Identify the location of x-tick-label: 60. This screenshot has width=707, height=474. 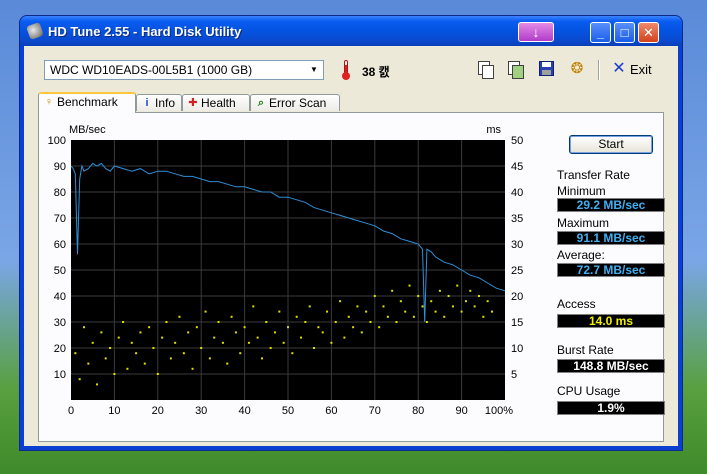
(331, 411).